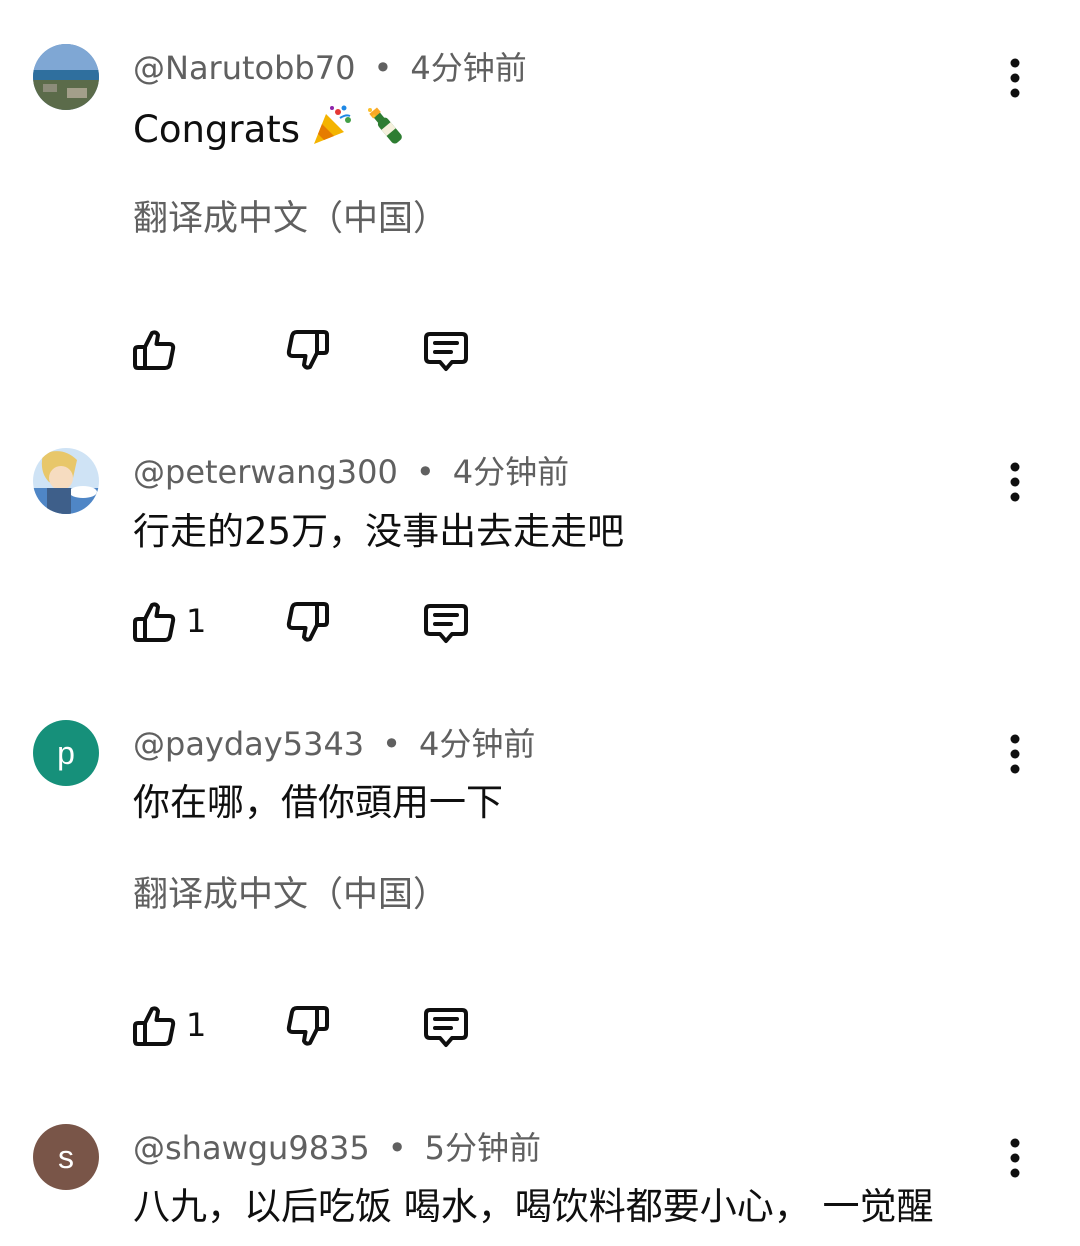 The width and height of the screenshot is (1080, 1246). I want to click on username: @payday5343, so click(248, 744).